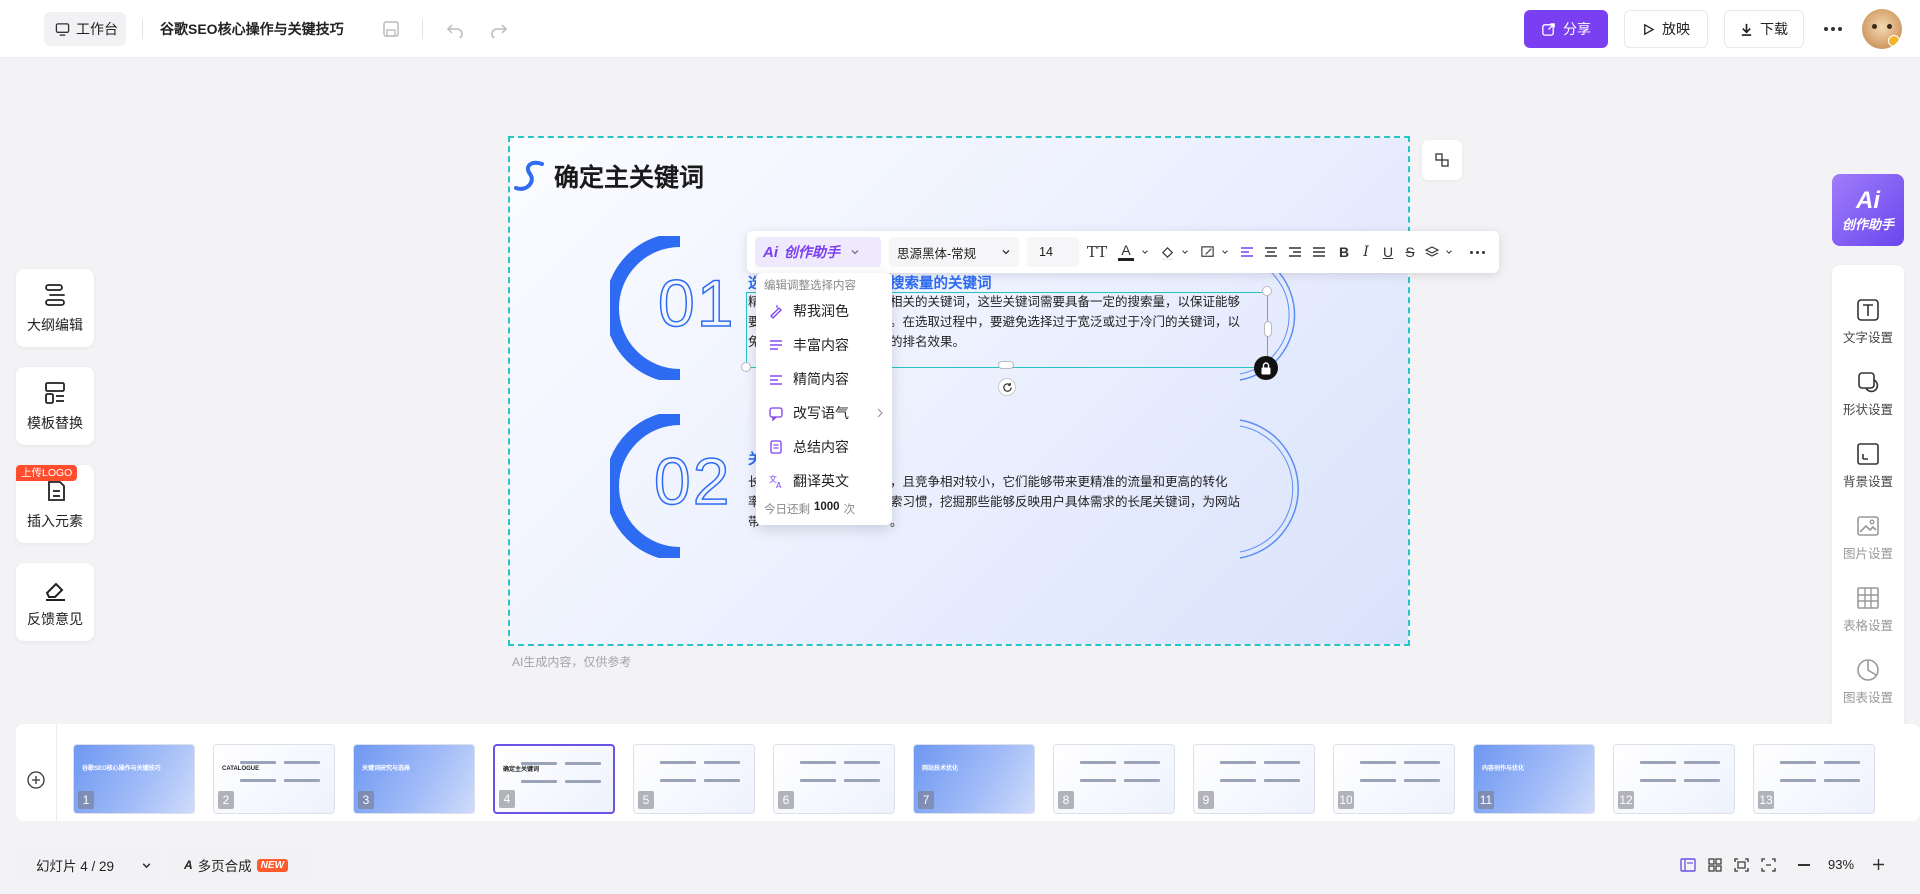 This screenshot has width=1920, height=894. Describe the element at coordinates (97, 29) in the screenshot. I see `workspace-label: 工作台` at that location.